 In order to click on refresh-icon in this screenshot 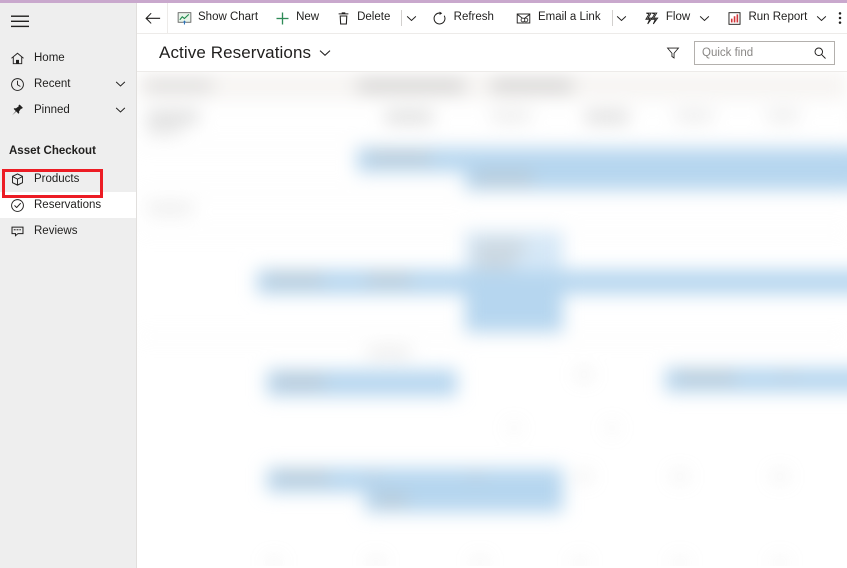, I will do `click(440, 18)`.